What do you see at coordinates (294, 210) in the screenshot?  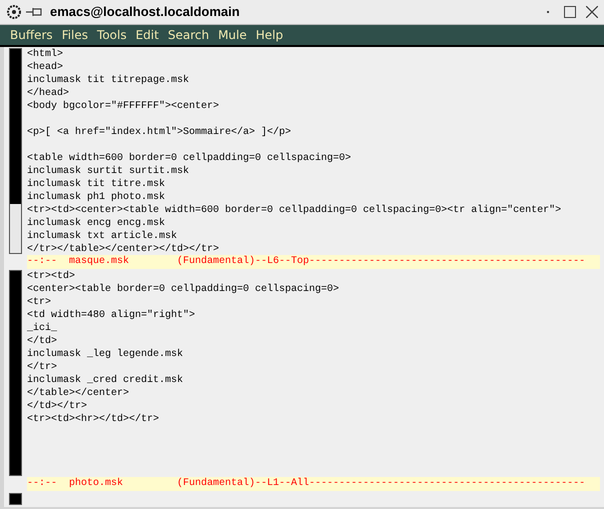 I see `code-line: <tr><td><center><table width=600 border=0 cellpadding=0 cellspacing=0><tr align="center">` at bounding box center [294, 210].